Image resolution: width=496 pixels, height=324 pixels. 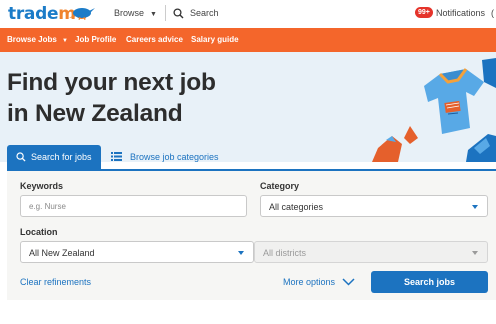 I want to click on search-label: Search, so click(x=204, y=13).